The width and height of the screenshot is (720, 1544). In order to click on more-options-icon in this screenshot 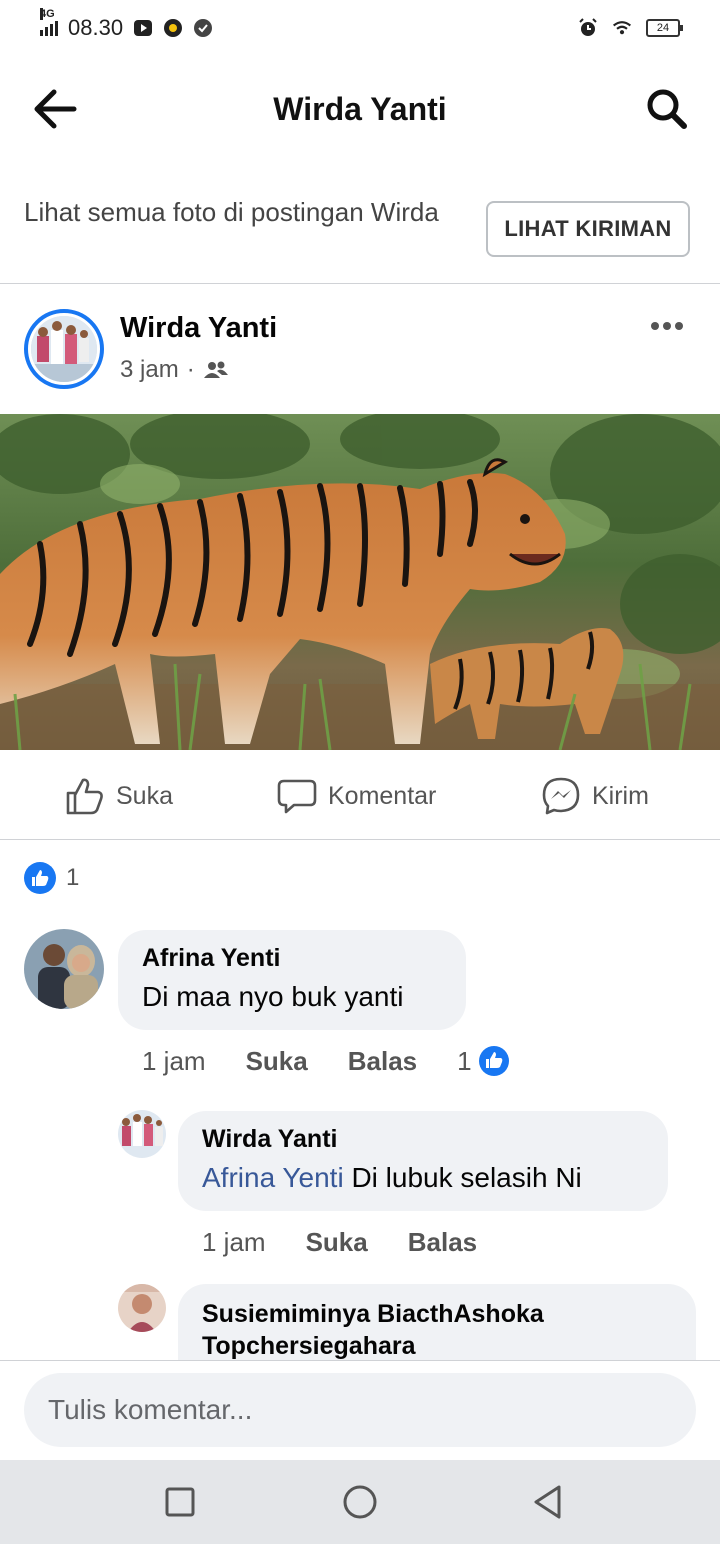, I will do `click(667, 326)`.